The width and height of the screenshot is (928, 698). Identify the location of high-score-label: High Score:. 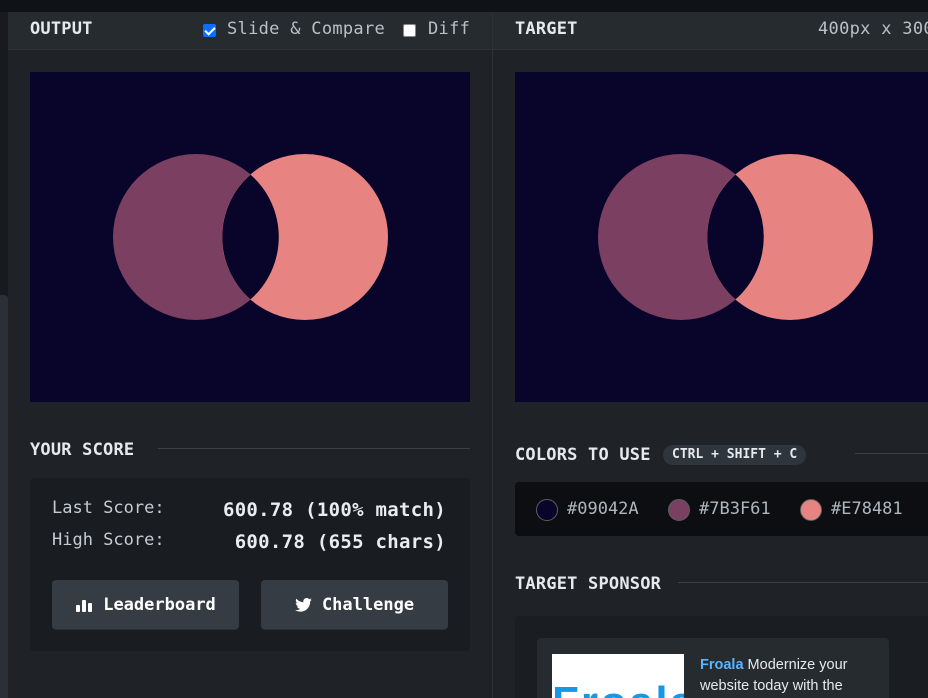
(108, 540).